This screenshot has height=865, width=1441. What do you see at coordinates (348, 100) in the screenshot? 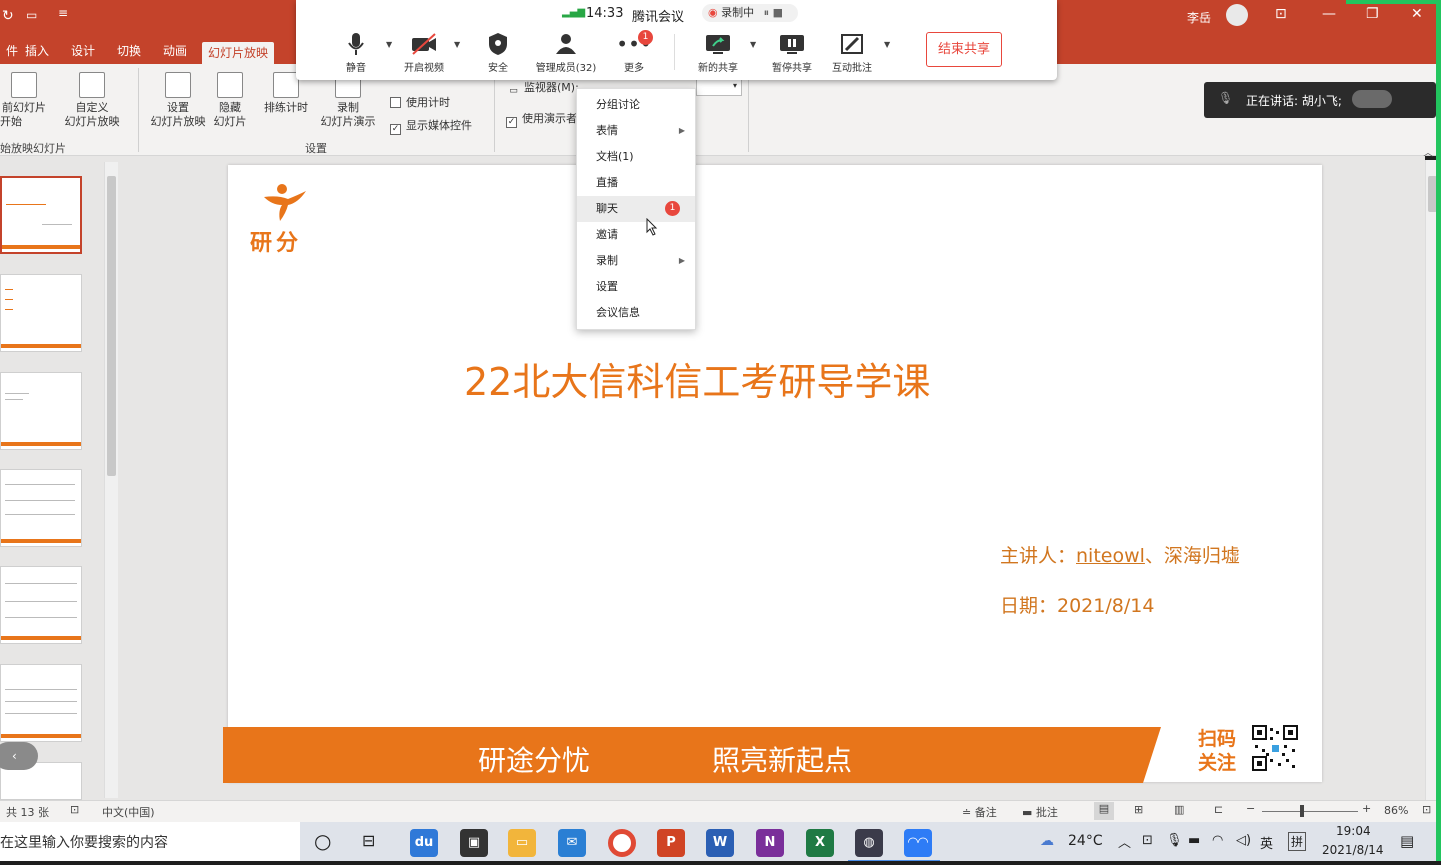
I see `record-slideshow-button: 录制 幻灯片演示` at bounding box center [348, 100].